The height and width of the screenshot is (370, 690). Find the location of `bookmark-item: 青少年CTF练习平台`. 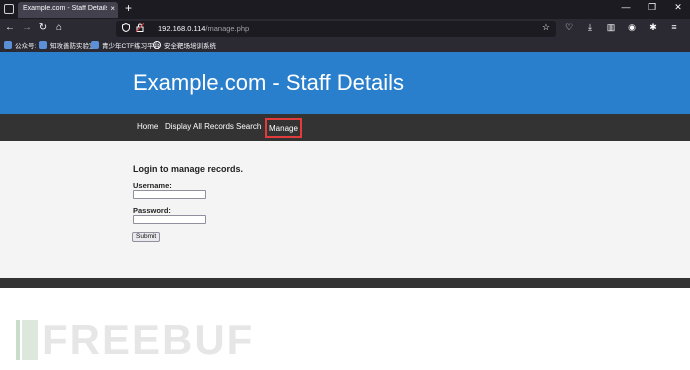

bookmark-item: 青少年CTF练习平台 is located at coordinates (125, 45).